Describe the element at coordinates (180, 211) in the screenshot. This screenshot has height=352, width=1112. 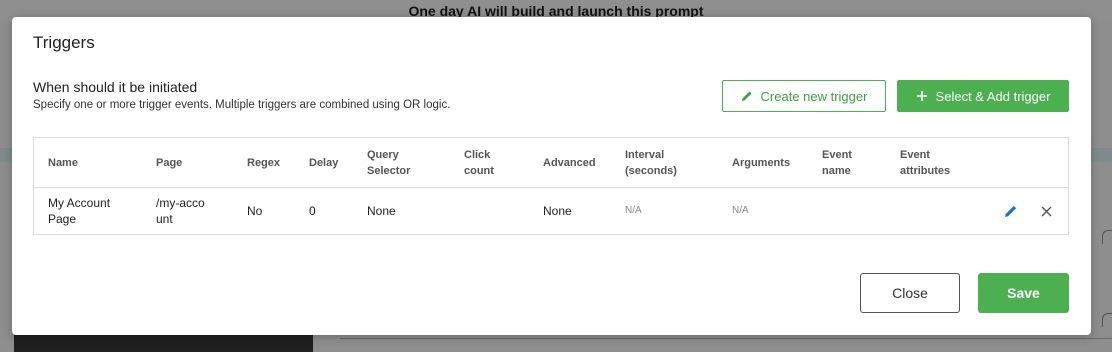
I see `cell-page: /my-account` at that location.